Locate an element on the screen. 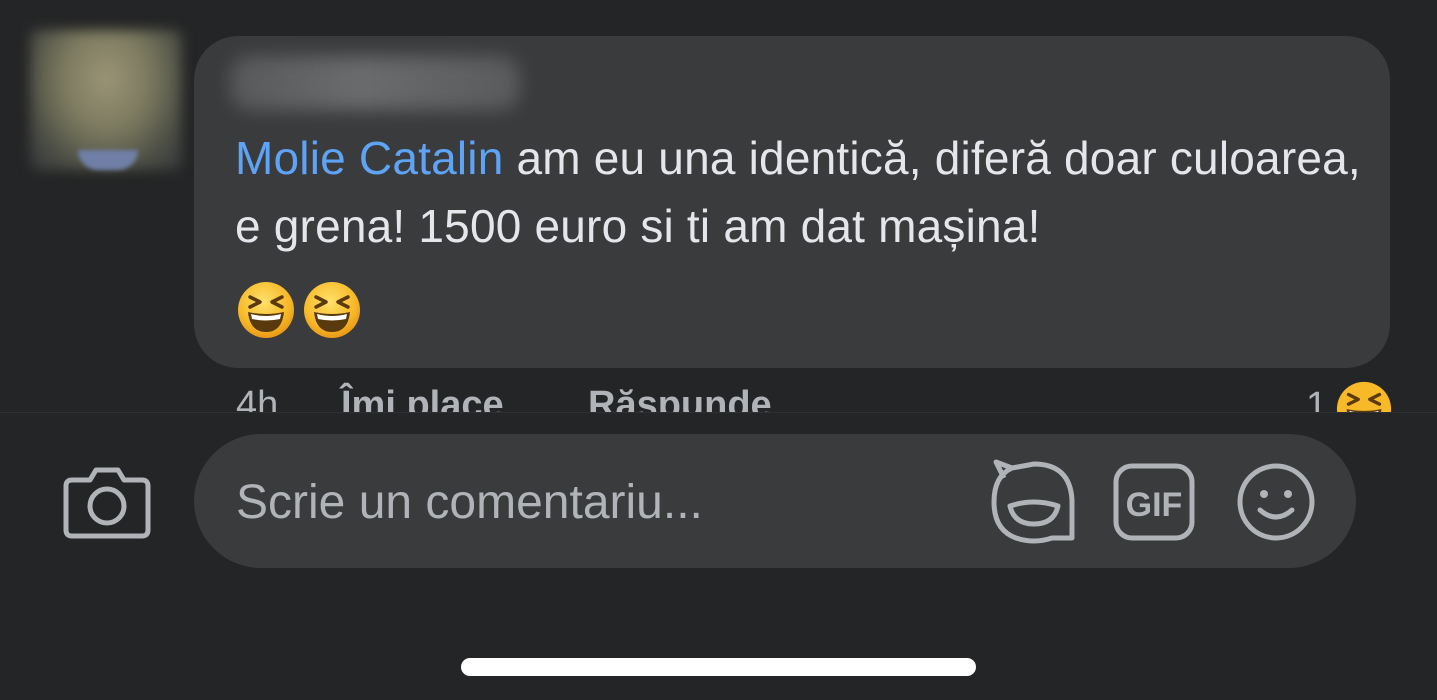  comment-input is located at coordinates (606, 502).